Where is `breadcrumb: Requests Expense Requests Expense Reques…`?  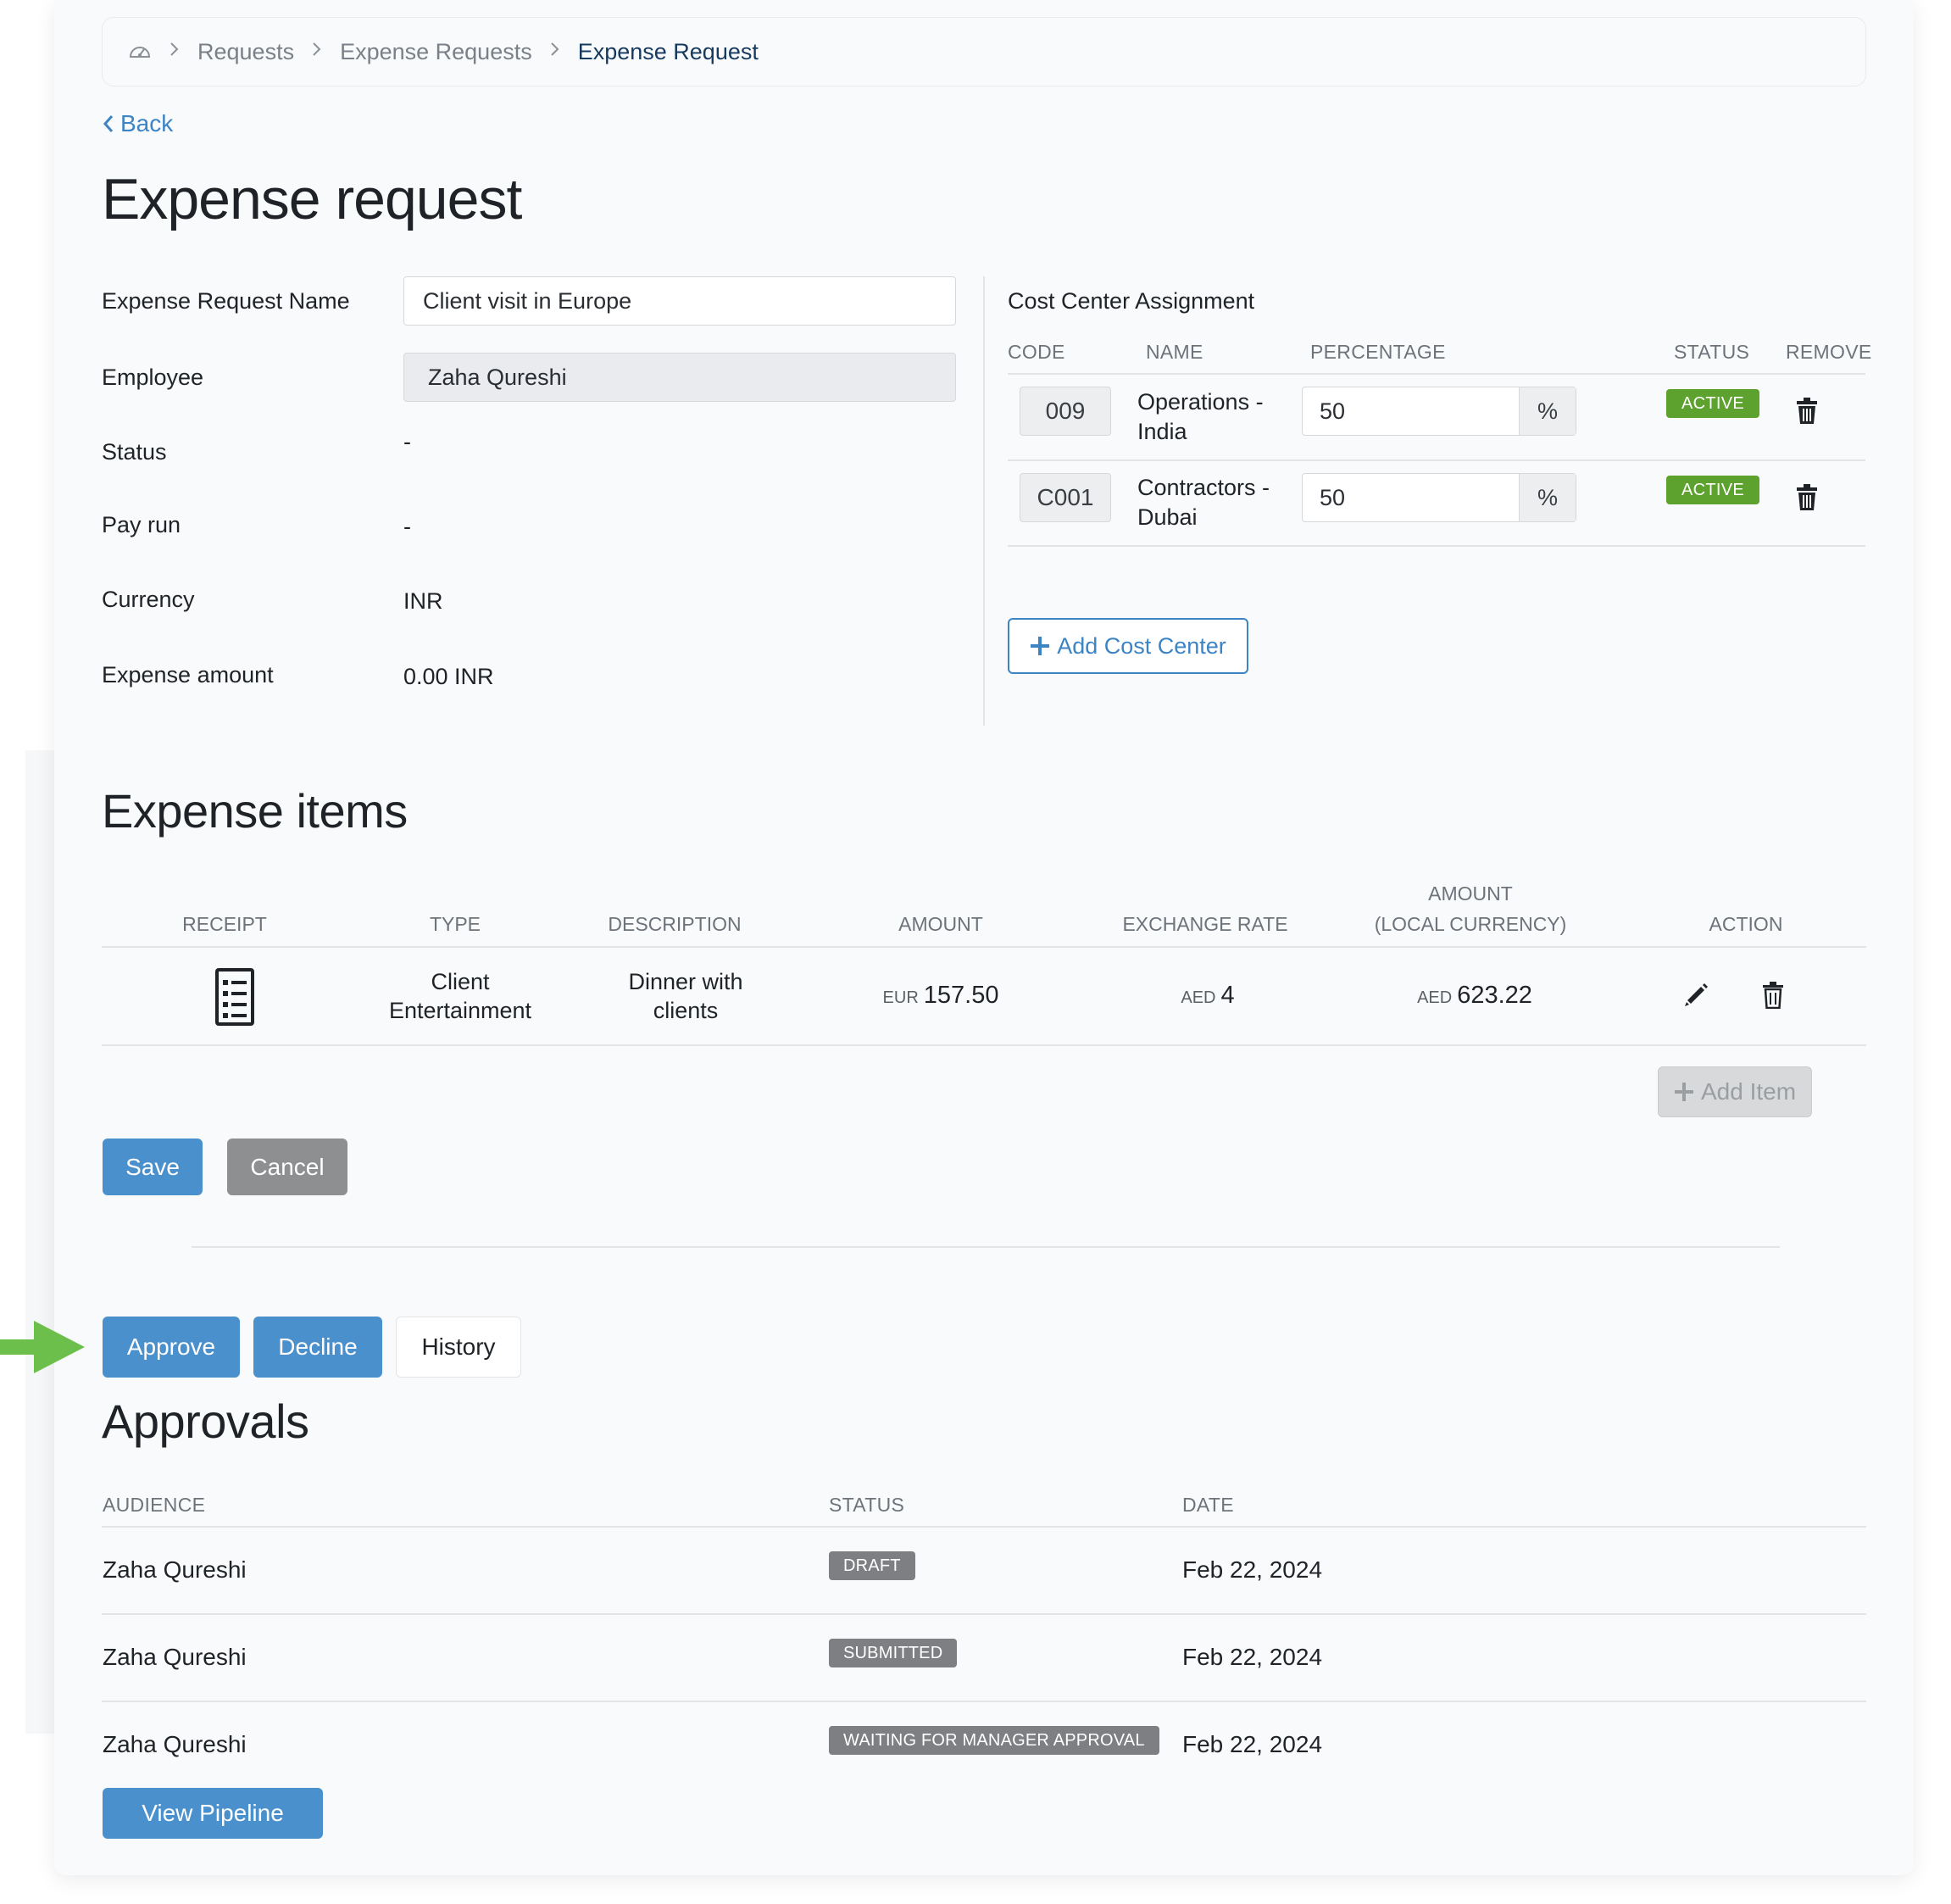
breadcrumb: Requests Expense Requests Expense Reques… is located at coordinates (984, 52).